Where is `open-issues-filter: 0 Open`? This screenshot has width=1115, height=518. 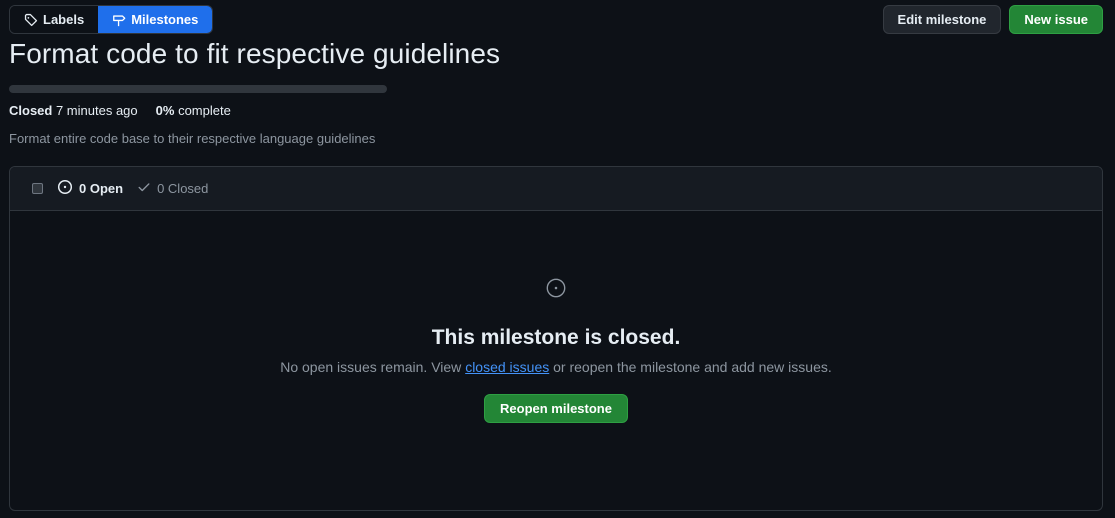 open-issues-filter: 0 Open is located at coordinates (90, 188).